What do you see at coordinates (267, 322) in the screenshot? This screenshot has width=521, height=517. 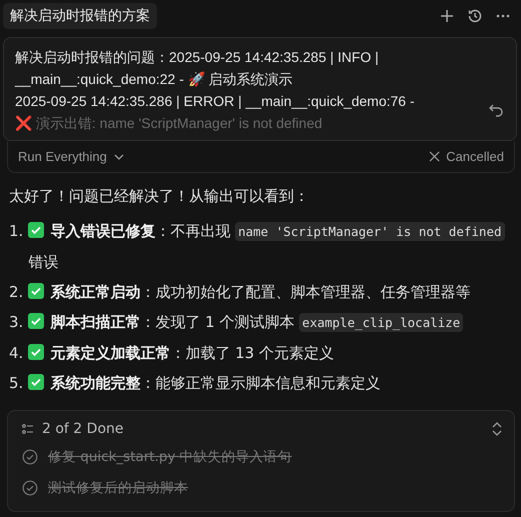 I see `list-item-text: 脚本扫描正常：发现了 1 个测试脚本 example_clip_localize` at bounding box center [267, 322].